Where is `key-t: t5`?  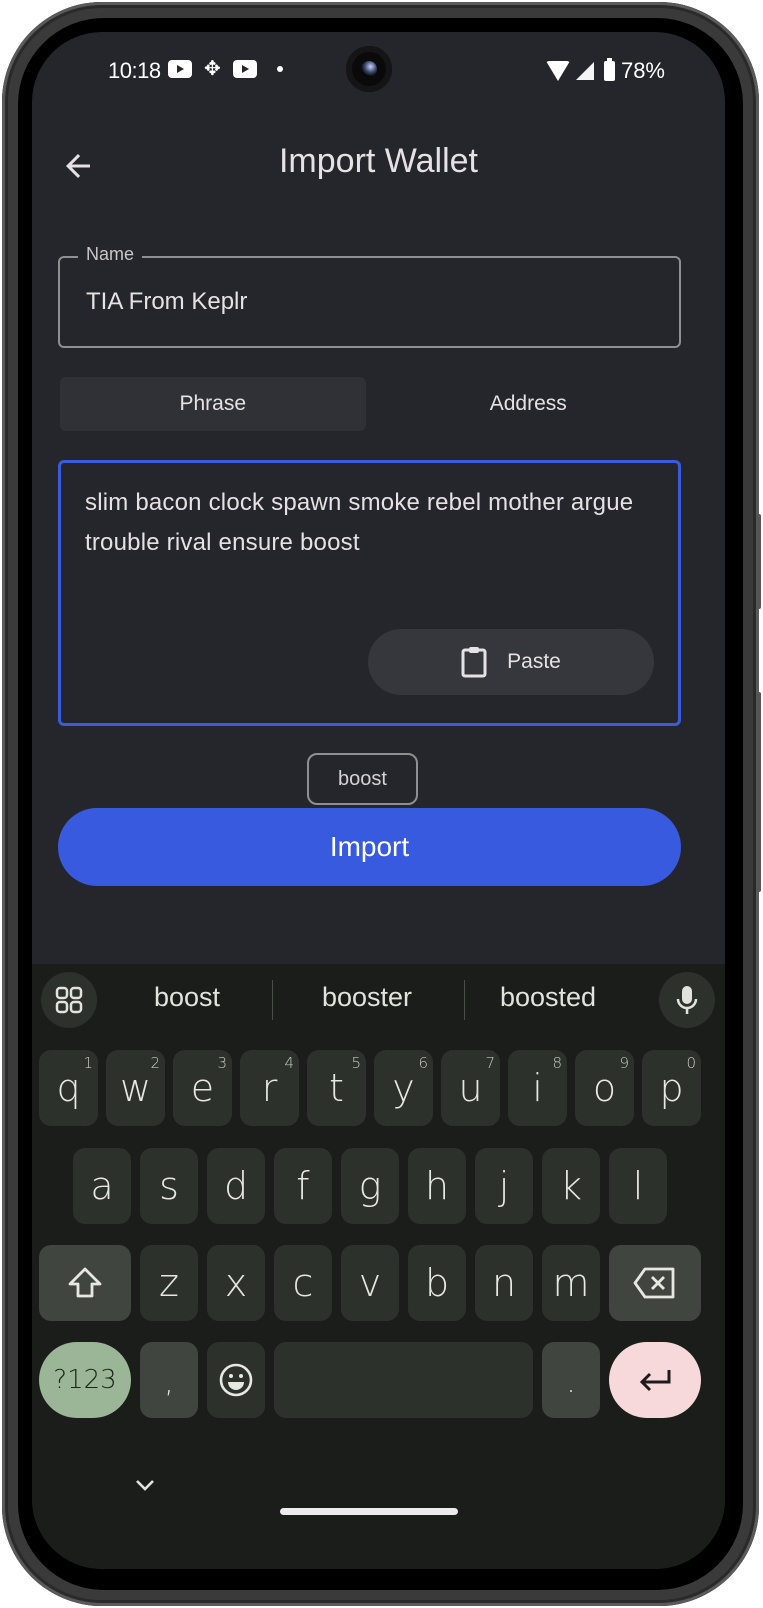 key-t: t5 is located at coordinates (336, 1088).